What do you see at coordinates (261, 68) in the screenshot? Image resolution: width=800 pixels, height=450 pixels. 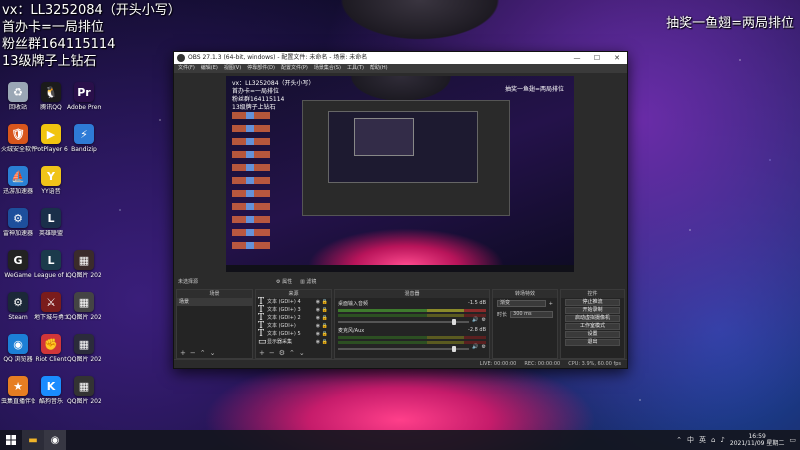 I see `menu-item: 停靠部件(D)` at bounding box center [261, 68].